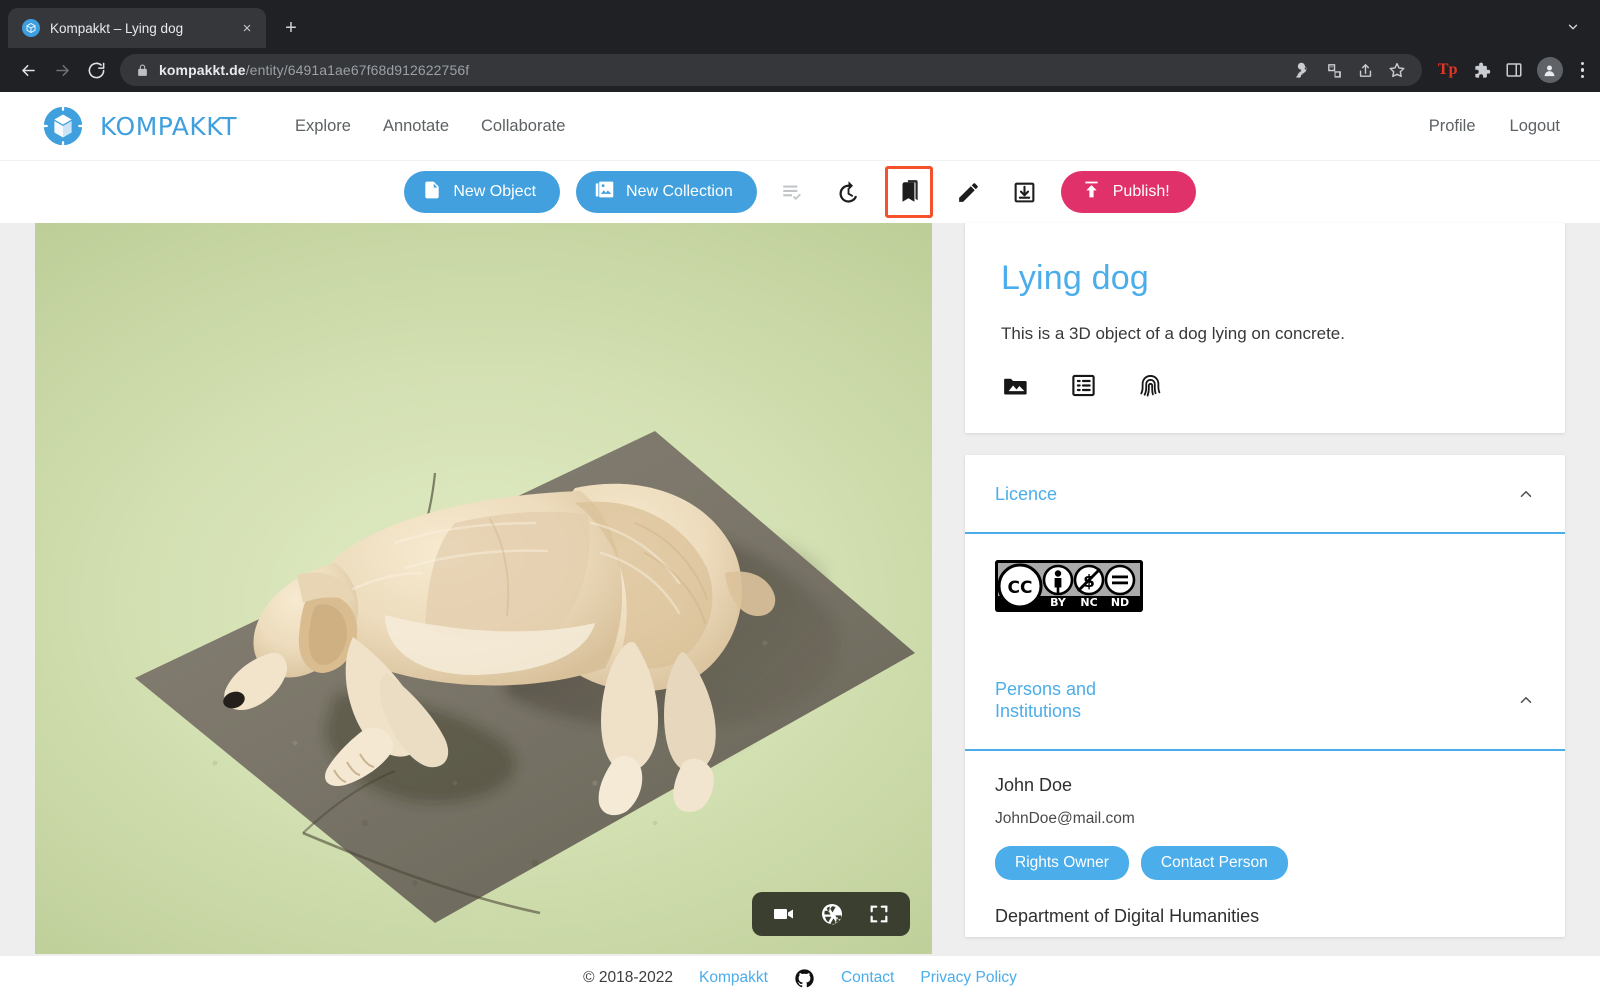 This screenshot has height=1000, width=1600. What do you see at coordinates (1265, 385) in the screenshot?
I see `object-icon-row` at bounding box center [1265, 385].